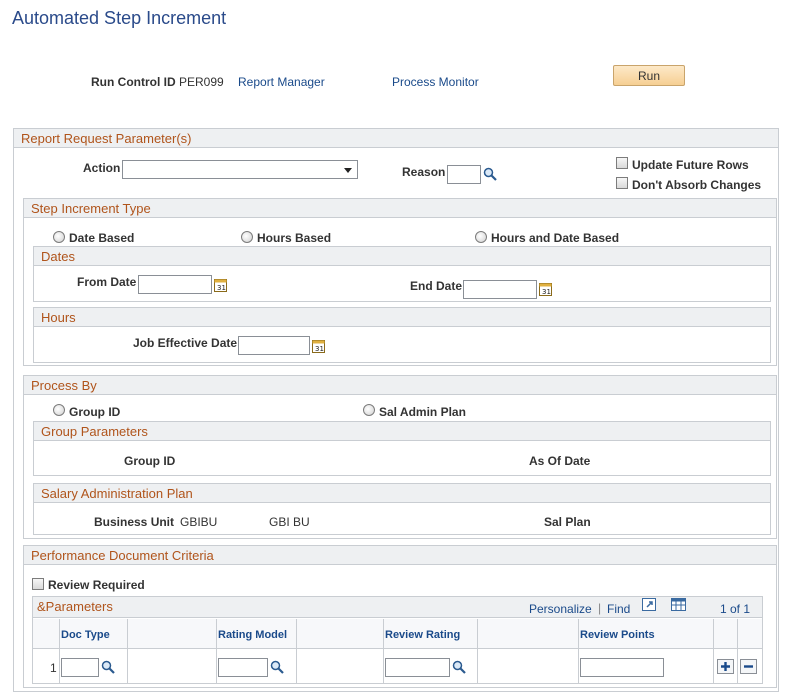 The width and height of the screenshot is (799, 698). Describe the element at coordinates (725, 666) in the screenshot. I see `add-row-plus-icon` at that location.